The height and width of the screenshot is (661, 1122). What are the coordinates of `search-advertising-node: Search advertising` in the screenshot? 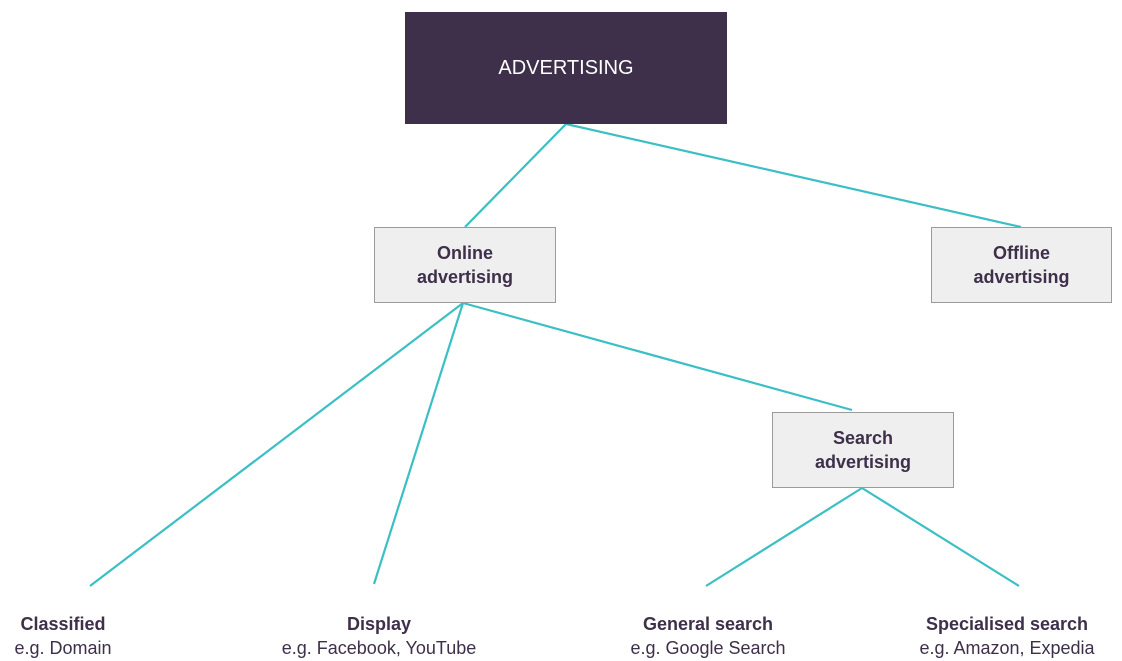 It's located at (863, 450).